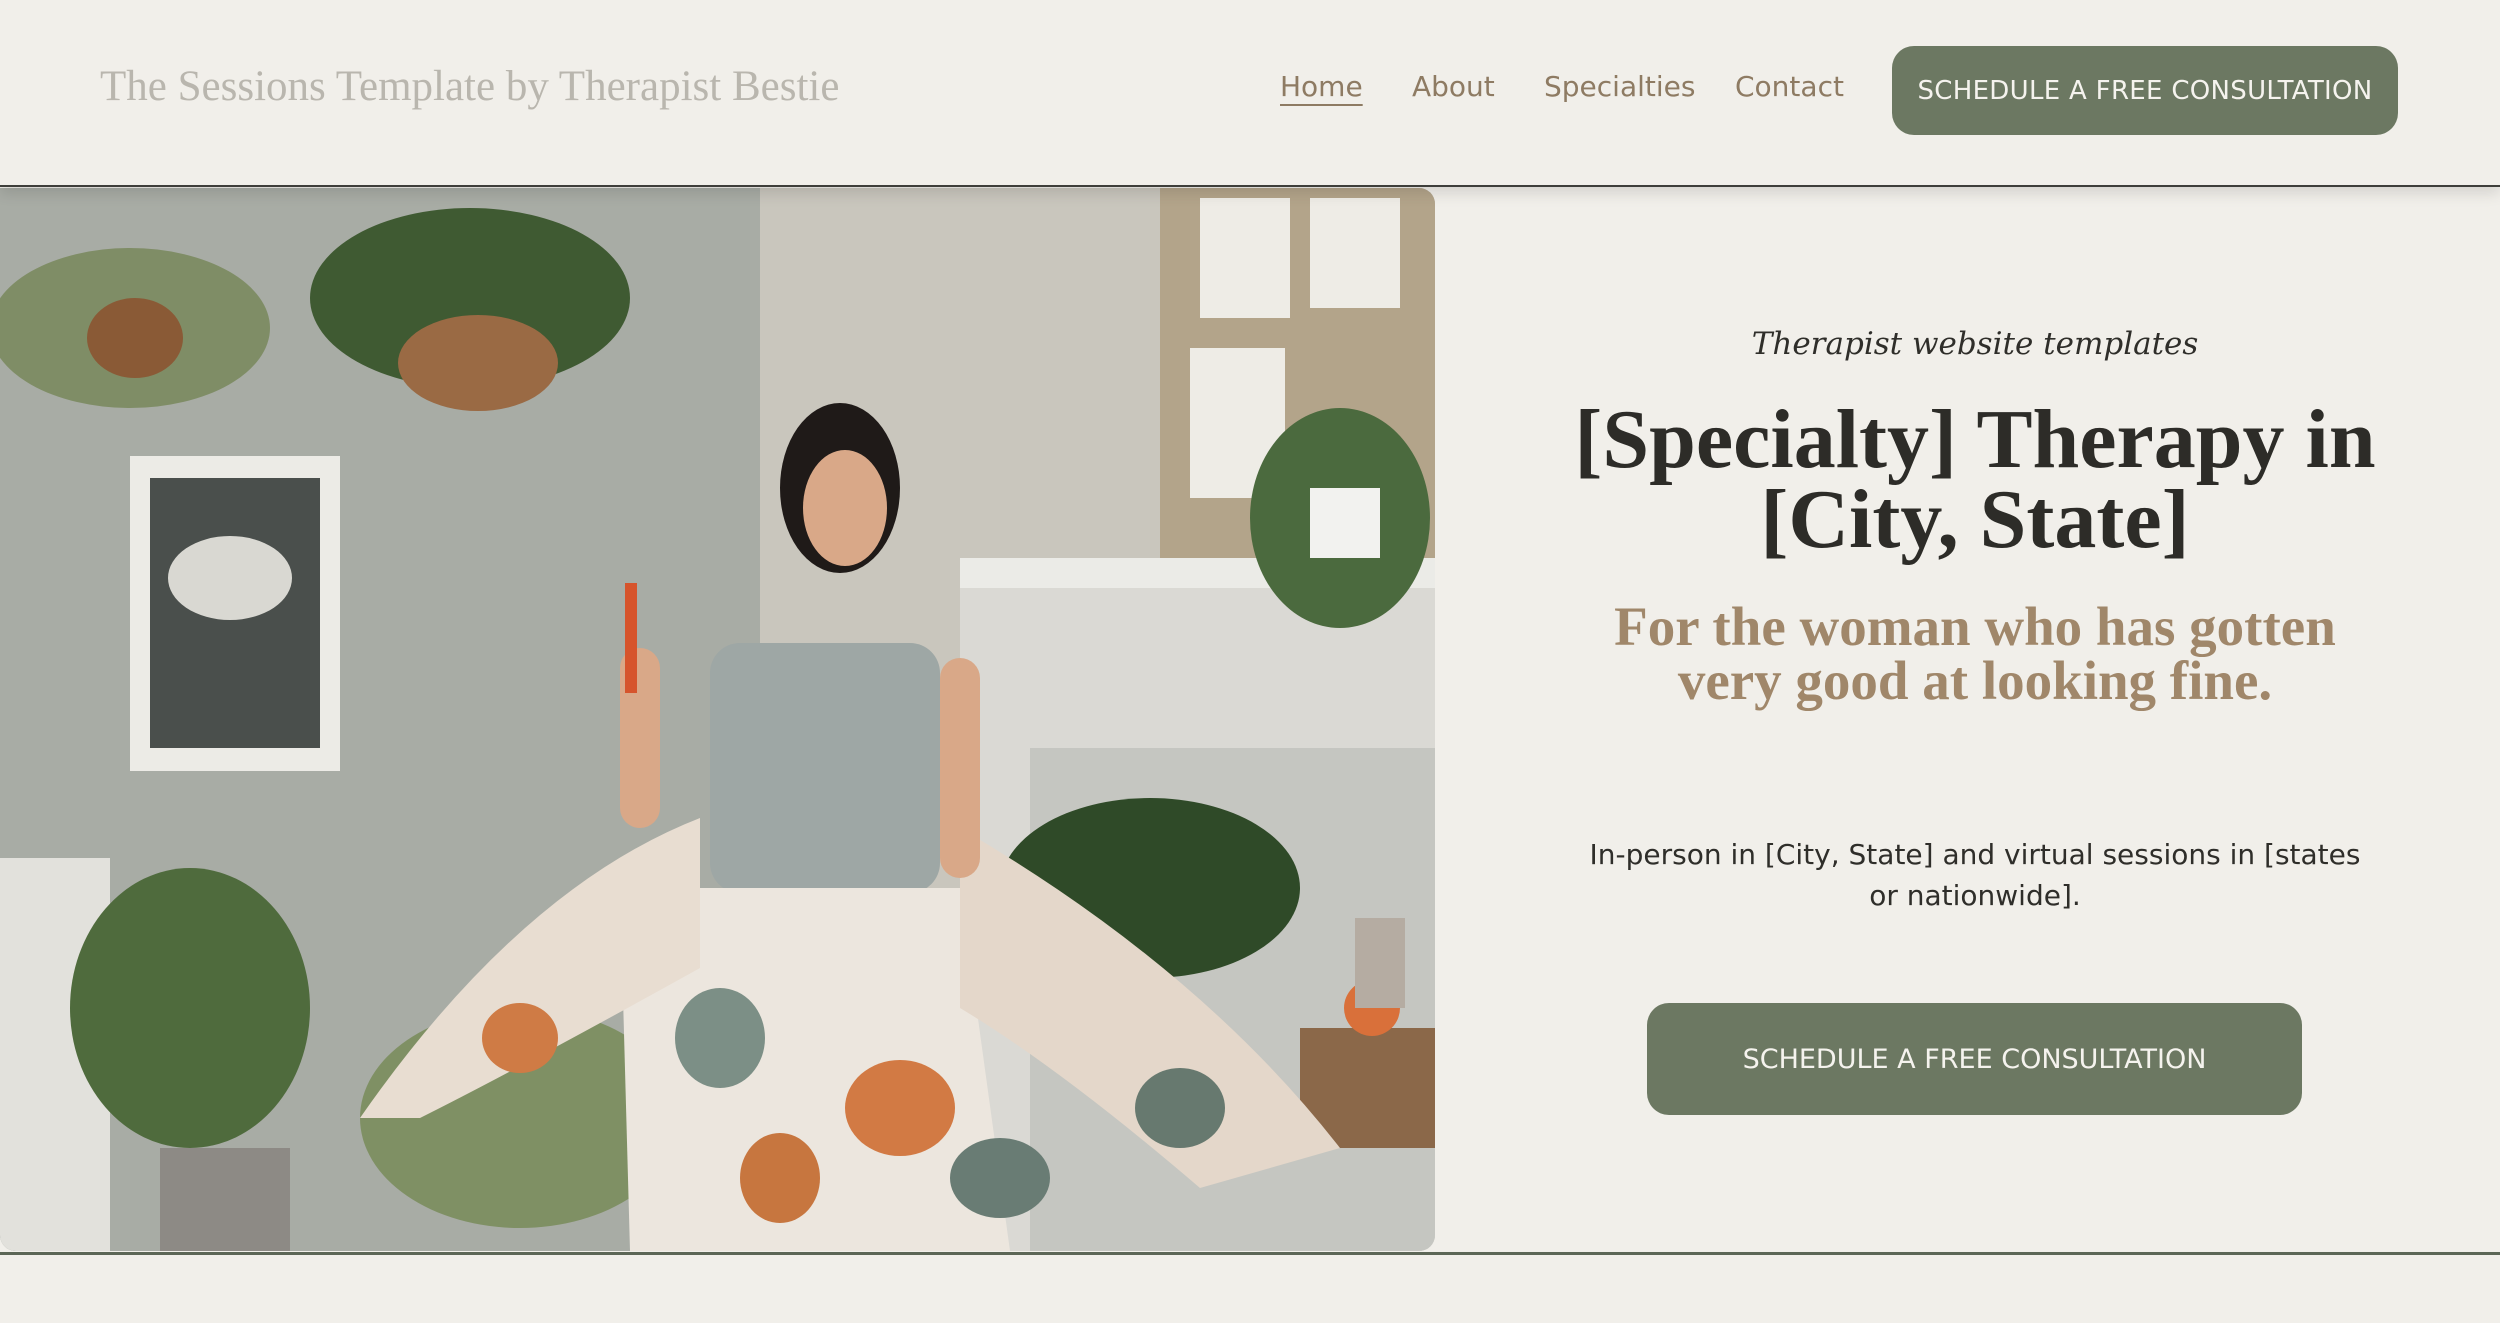  What do you see at coordinates (1975, 479) in the screenshot?
I see `page-title: [Specialty] Therapy in [City, State]` at bounding box center [1975, 479].